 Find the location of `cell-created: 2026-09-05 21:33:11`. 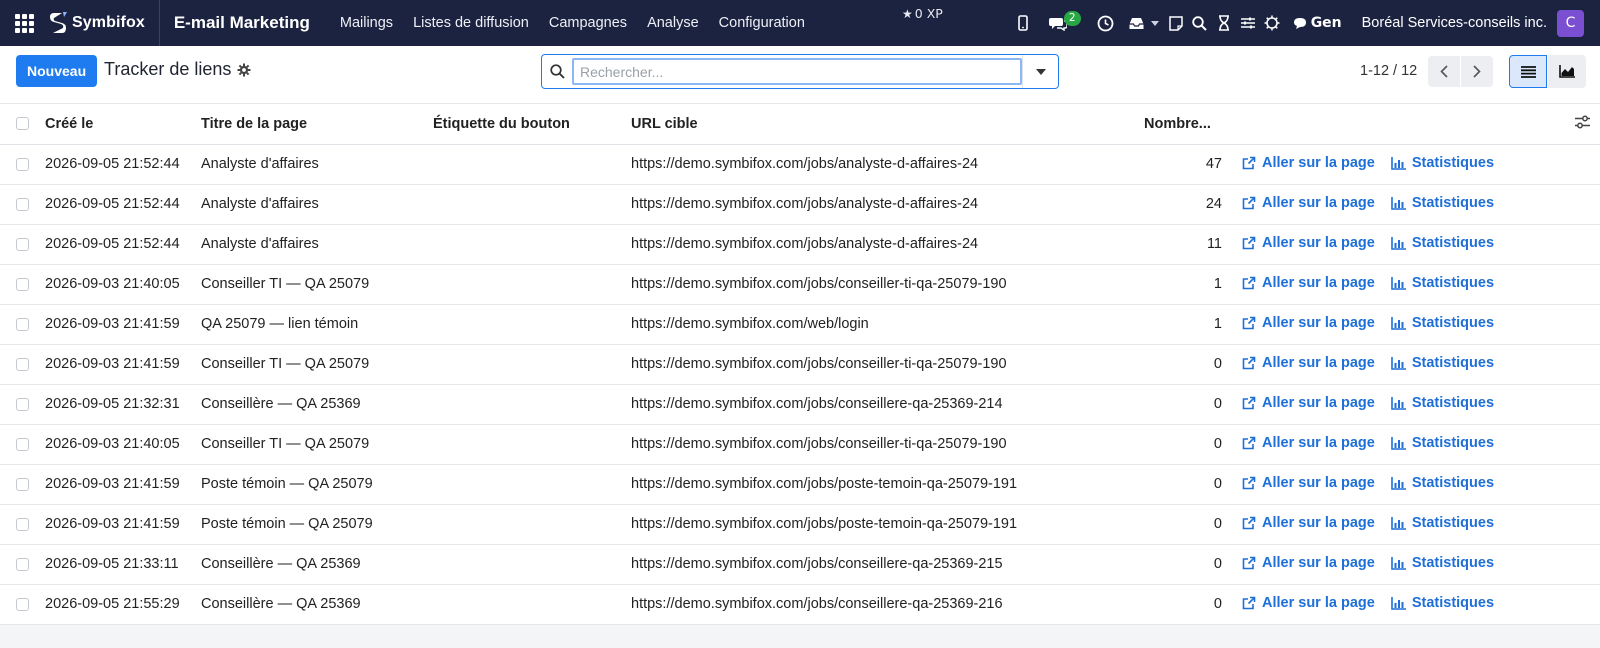

cell-created: 2026-09-05 21:33:11 is located at coordinates (123, 564).